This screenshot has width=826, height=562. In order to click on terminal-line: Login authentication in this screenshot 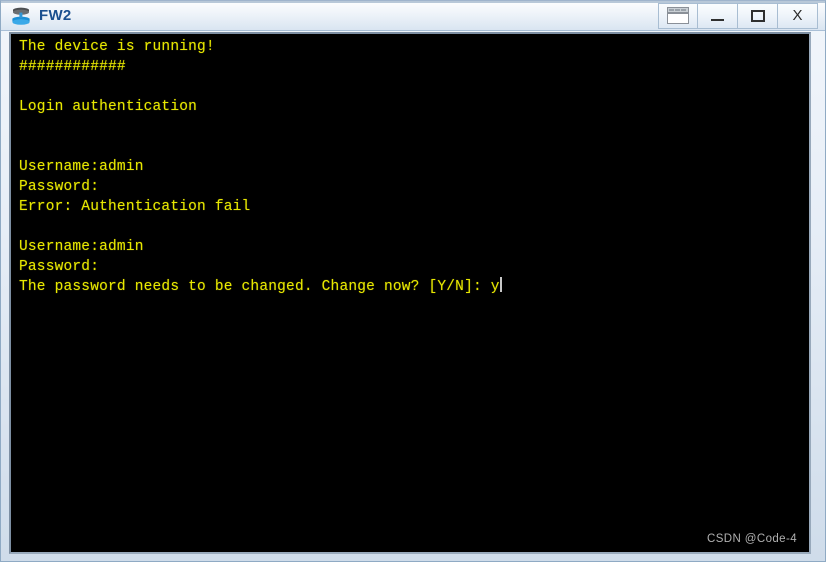, I will do `click(108, 107)`.